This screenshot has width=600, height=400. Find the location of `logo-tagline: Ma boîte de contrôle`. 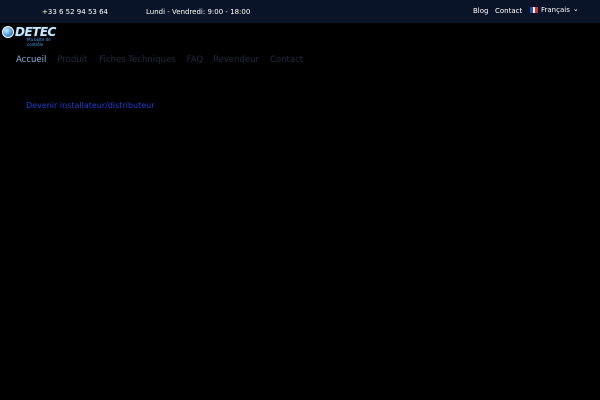

logo-tagline: Ma boîte de contrôle is located at coordinates (39, 42).